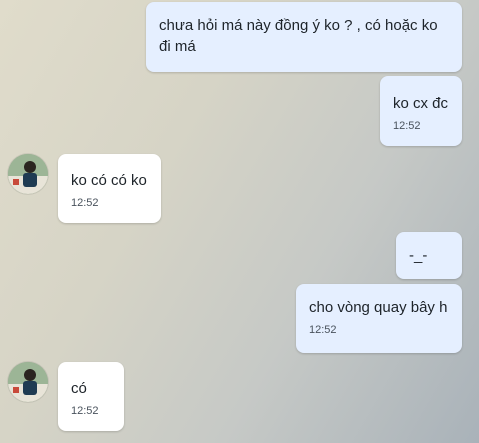 Image resolution: width=479 pixels, height=443 pixels. I want to click on message-bubble-incoming: ko có có ko 12:52, so click(109, 188).